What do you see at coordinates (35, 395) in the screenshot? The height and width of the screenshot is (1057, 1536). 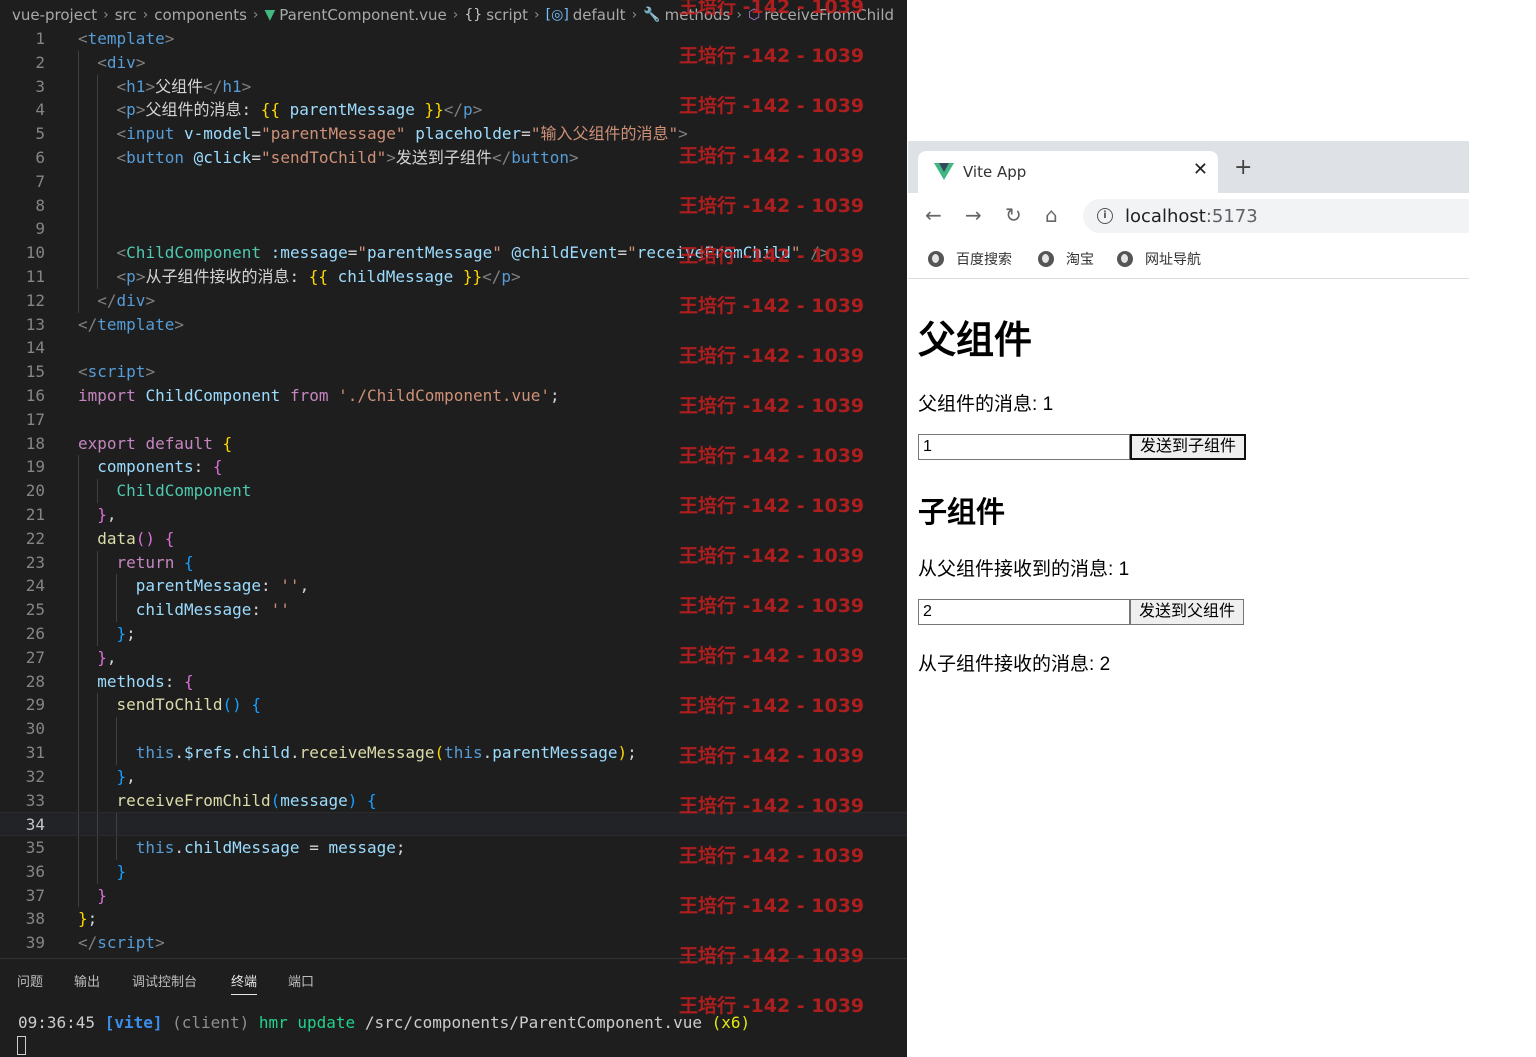 I see `line-number: 16` at bounding box center [35, 395].